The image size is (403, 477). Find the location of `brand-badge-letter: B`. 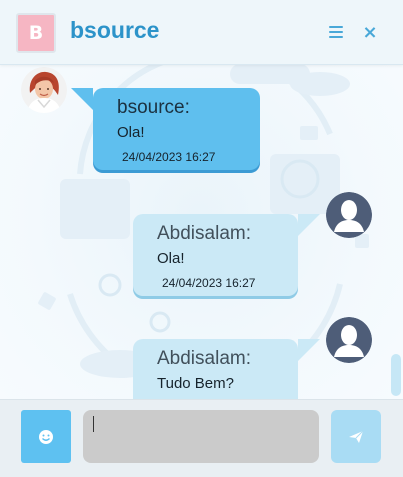

brand-badge-letter: B is located at coordinates (36, 33).